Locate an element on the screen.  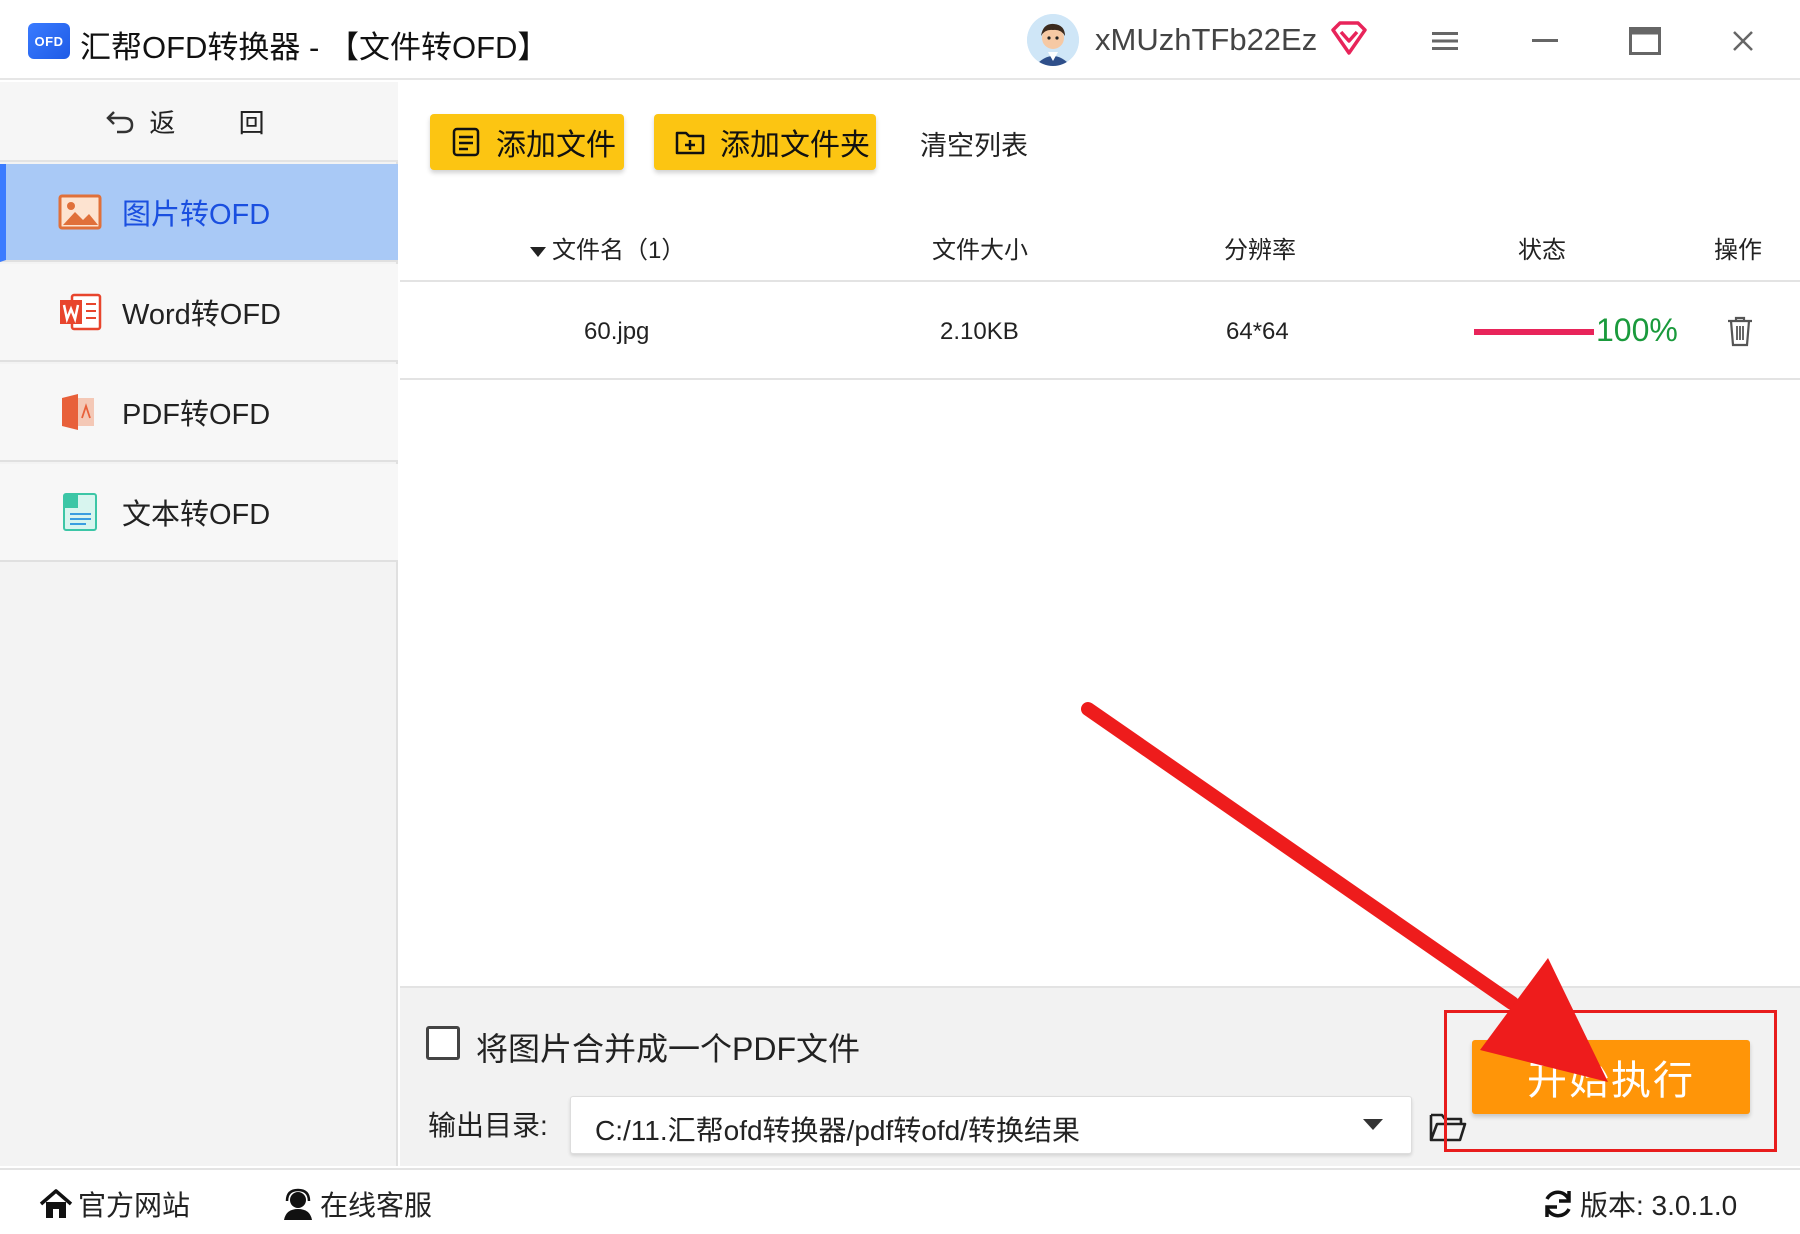
file-table-header: 文件名（1） 文件大小 分辨率 状态 操作 is located at coordinates (1100, 246).